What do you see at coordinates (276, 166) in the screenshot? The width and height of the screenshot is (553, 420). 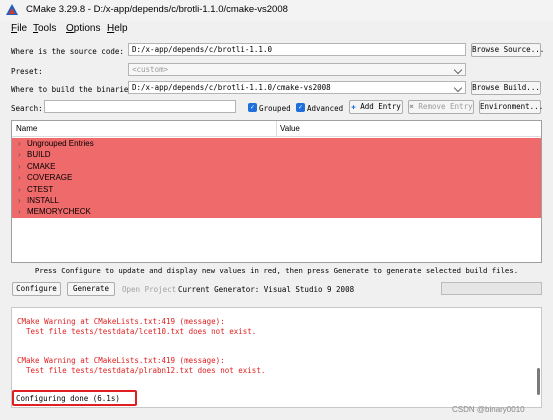 I see `table-row: › CMAKE` at bounding box center [276, 166].